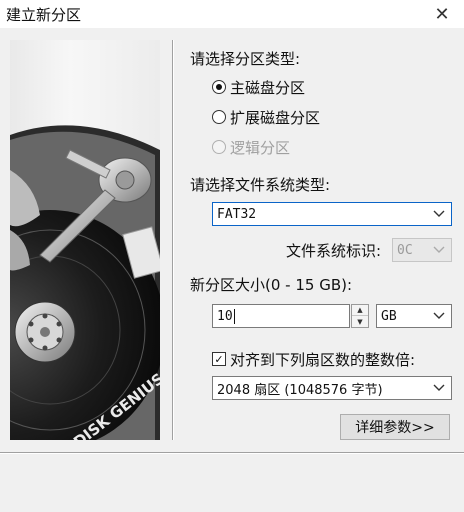 The width and height of the screenshot is (464, 512). I want to click on size-unit-select: GB, so click(414, 316).